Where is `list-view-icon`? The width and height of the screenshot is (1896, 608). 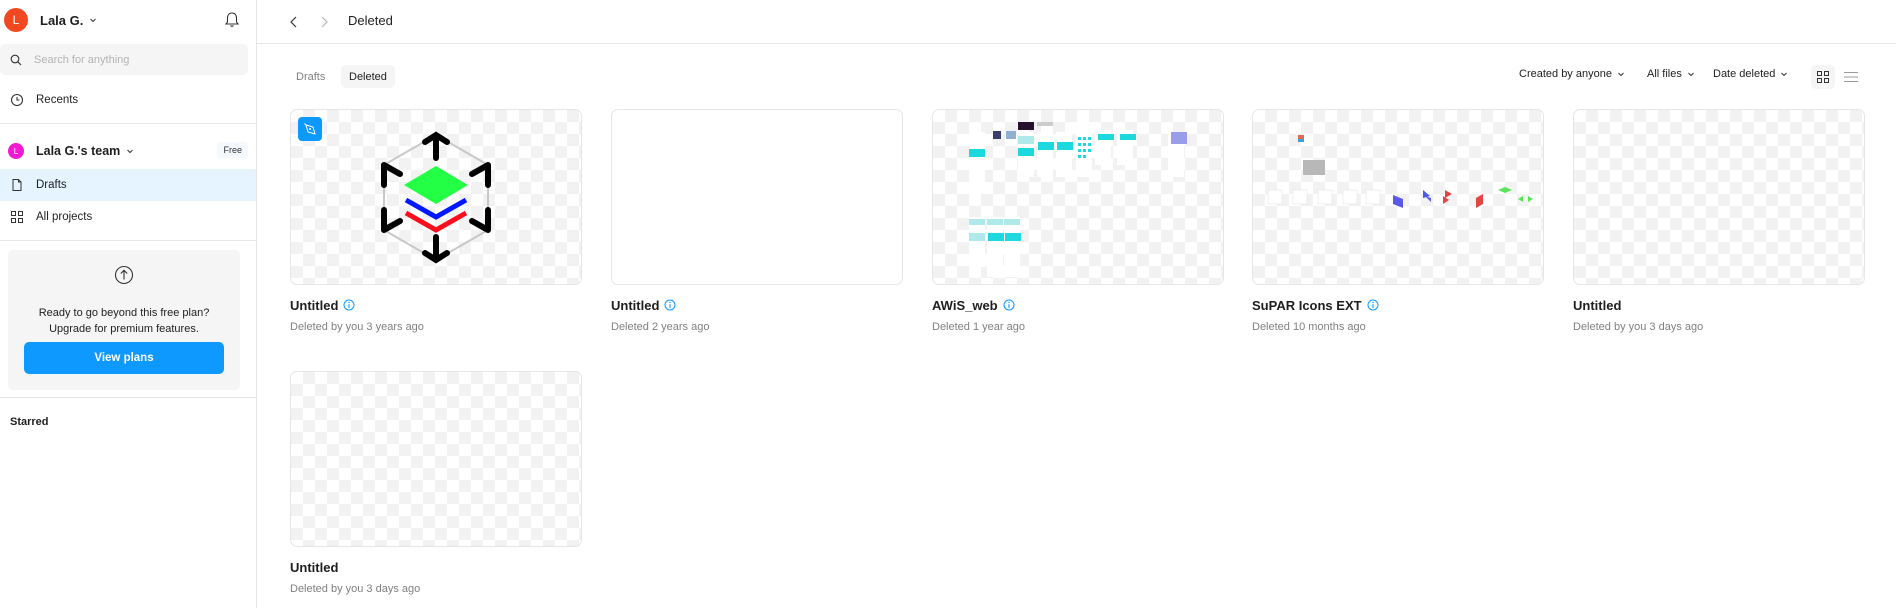 list-view-icon is located at coordinates (1851, 77).